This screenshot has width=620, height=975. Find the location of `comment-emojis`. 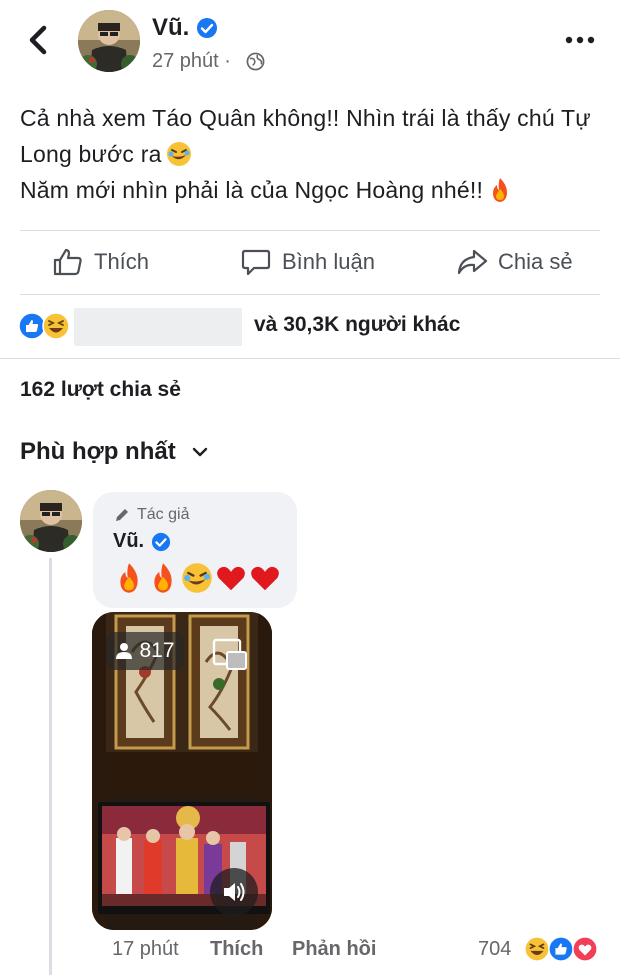

comment-emojis is located at coordinates (197, 578).